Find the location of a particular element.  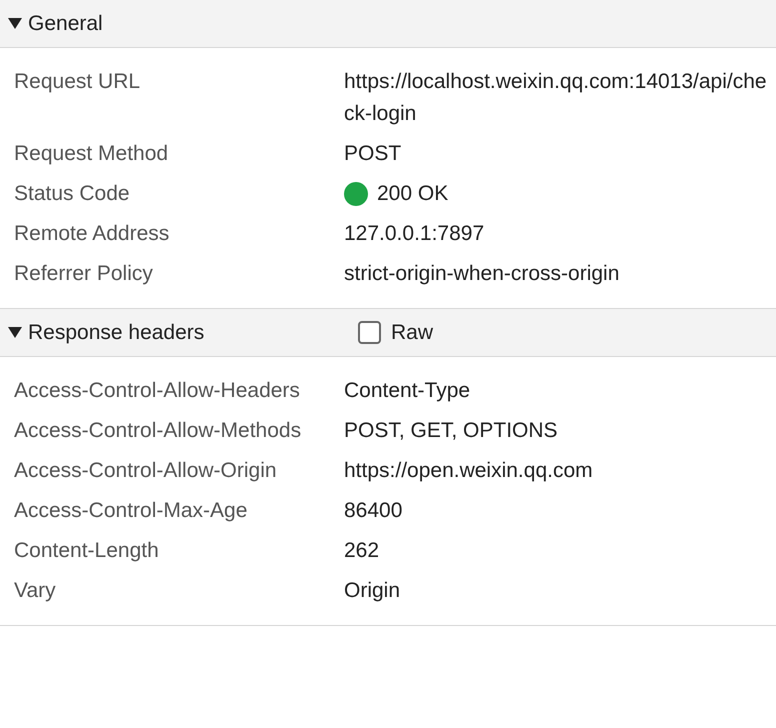

header-name: Access-Control-Max-Age is located at coordinates (130, 511).